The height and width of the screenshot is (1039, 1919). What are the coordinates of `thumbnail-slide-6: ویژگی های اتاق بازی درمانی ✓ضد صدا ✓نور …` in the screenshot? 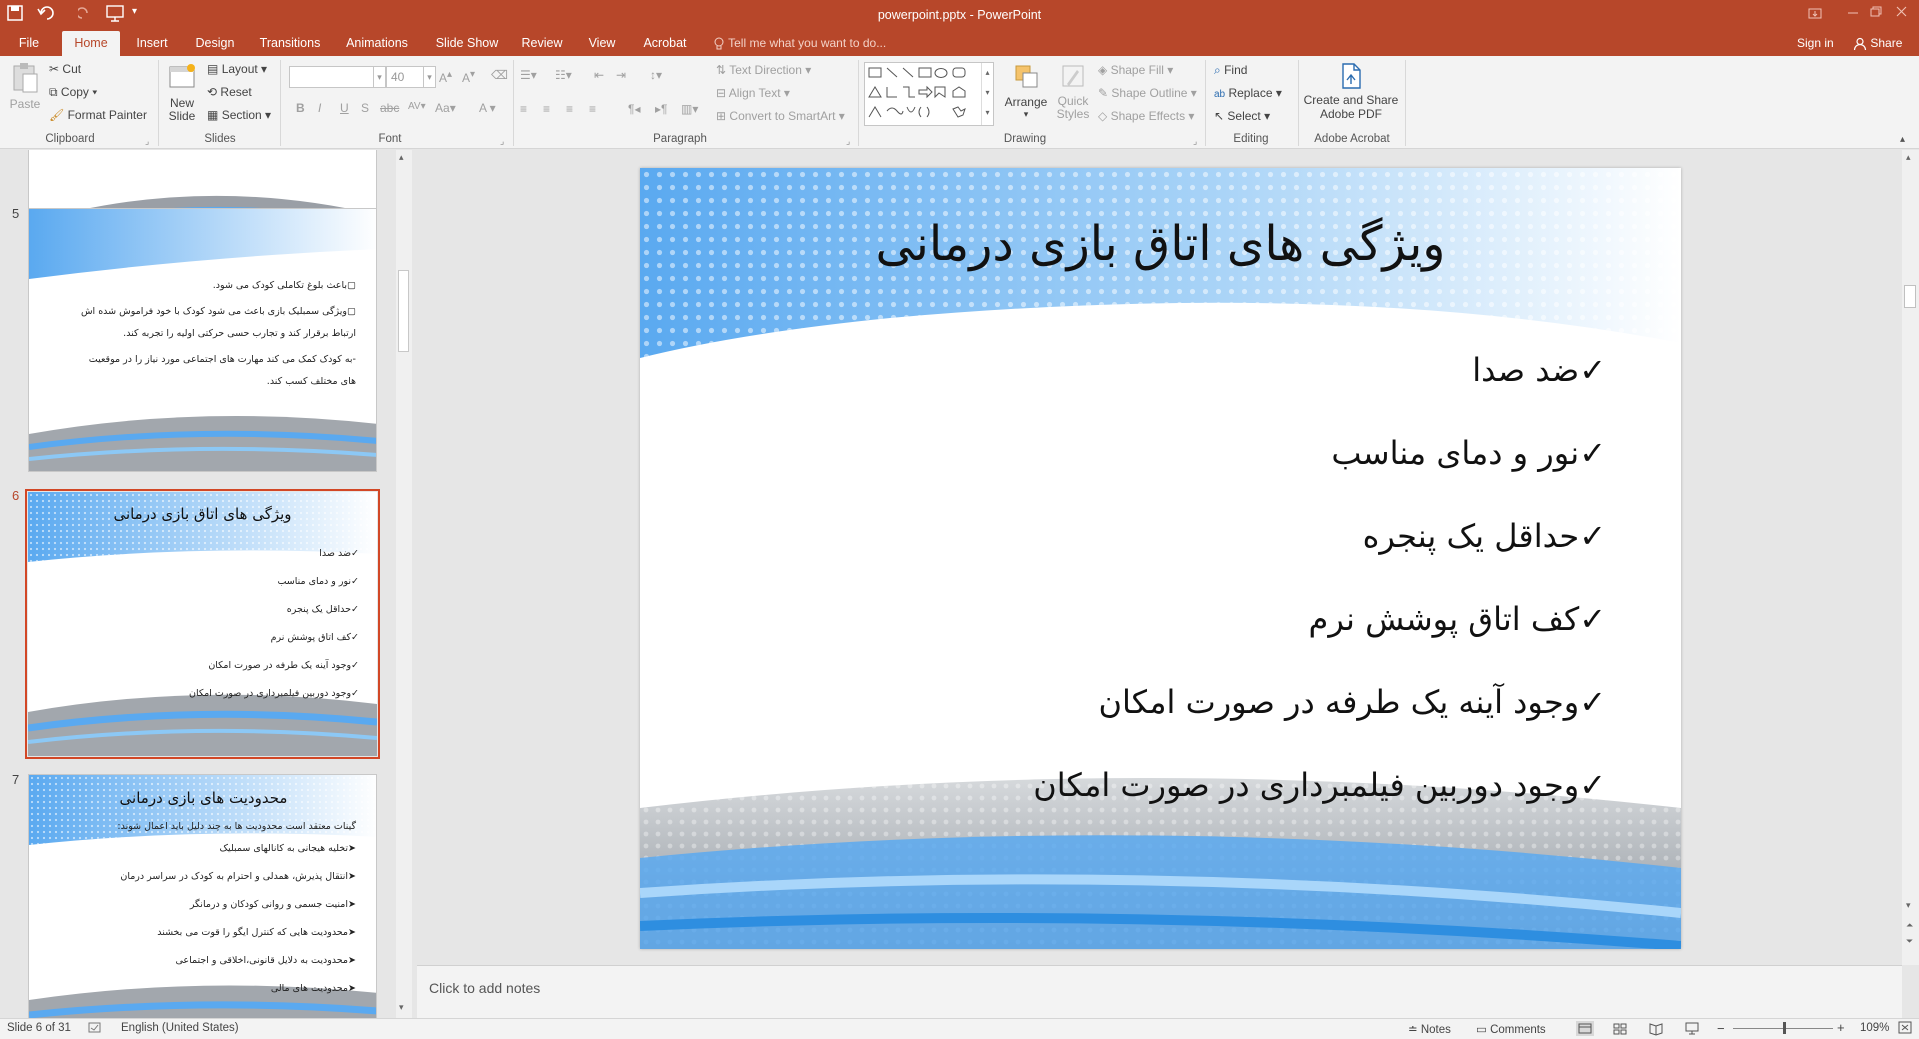 It's located at (202, 624).